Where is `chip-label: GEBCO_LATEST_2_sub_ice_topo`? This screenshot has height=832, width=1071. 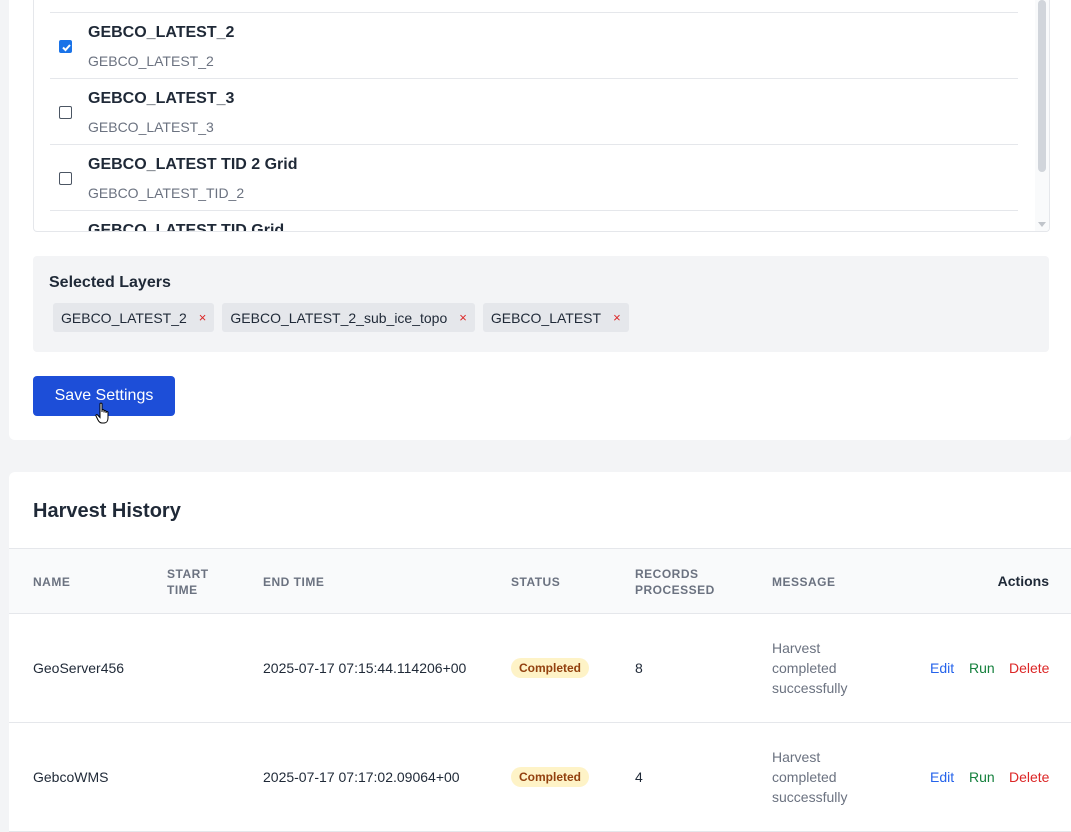 chip-label: GEBCO_LATEST_2_sub_ice_topo is located at coordinates (339, 317).